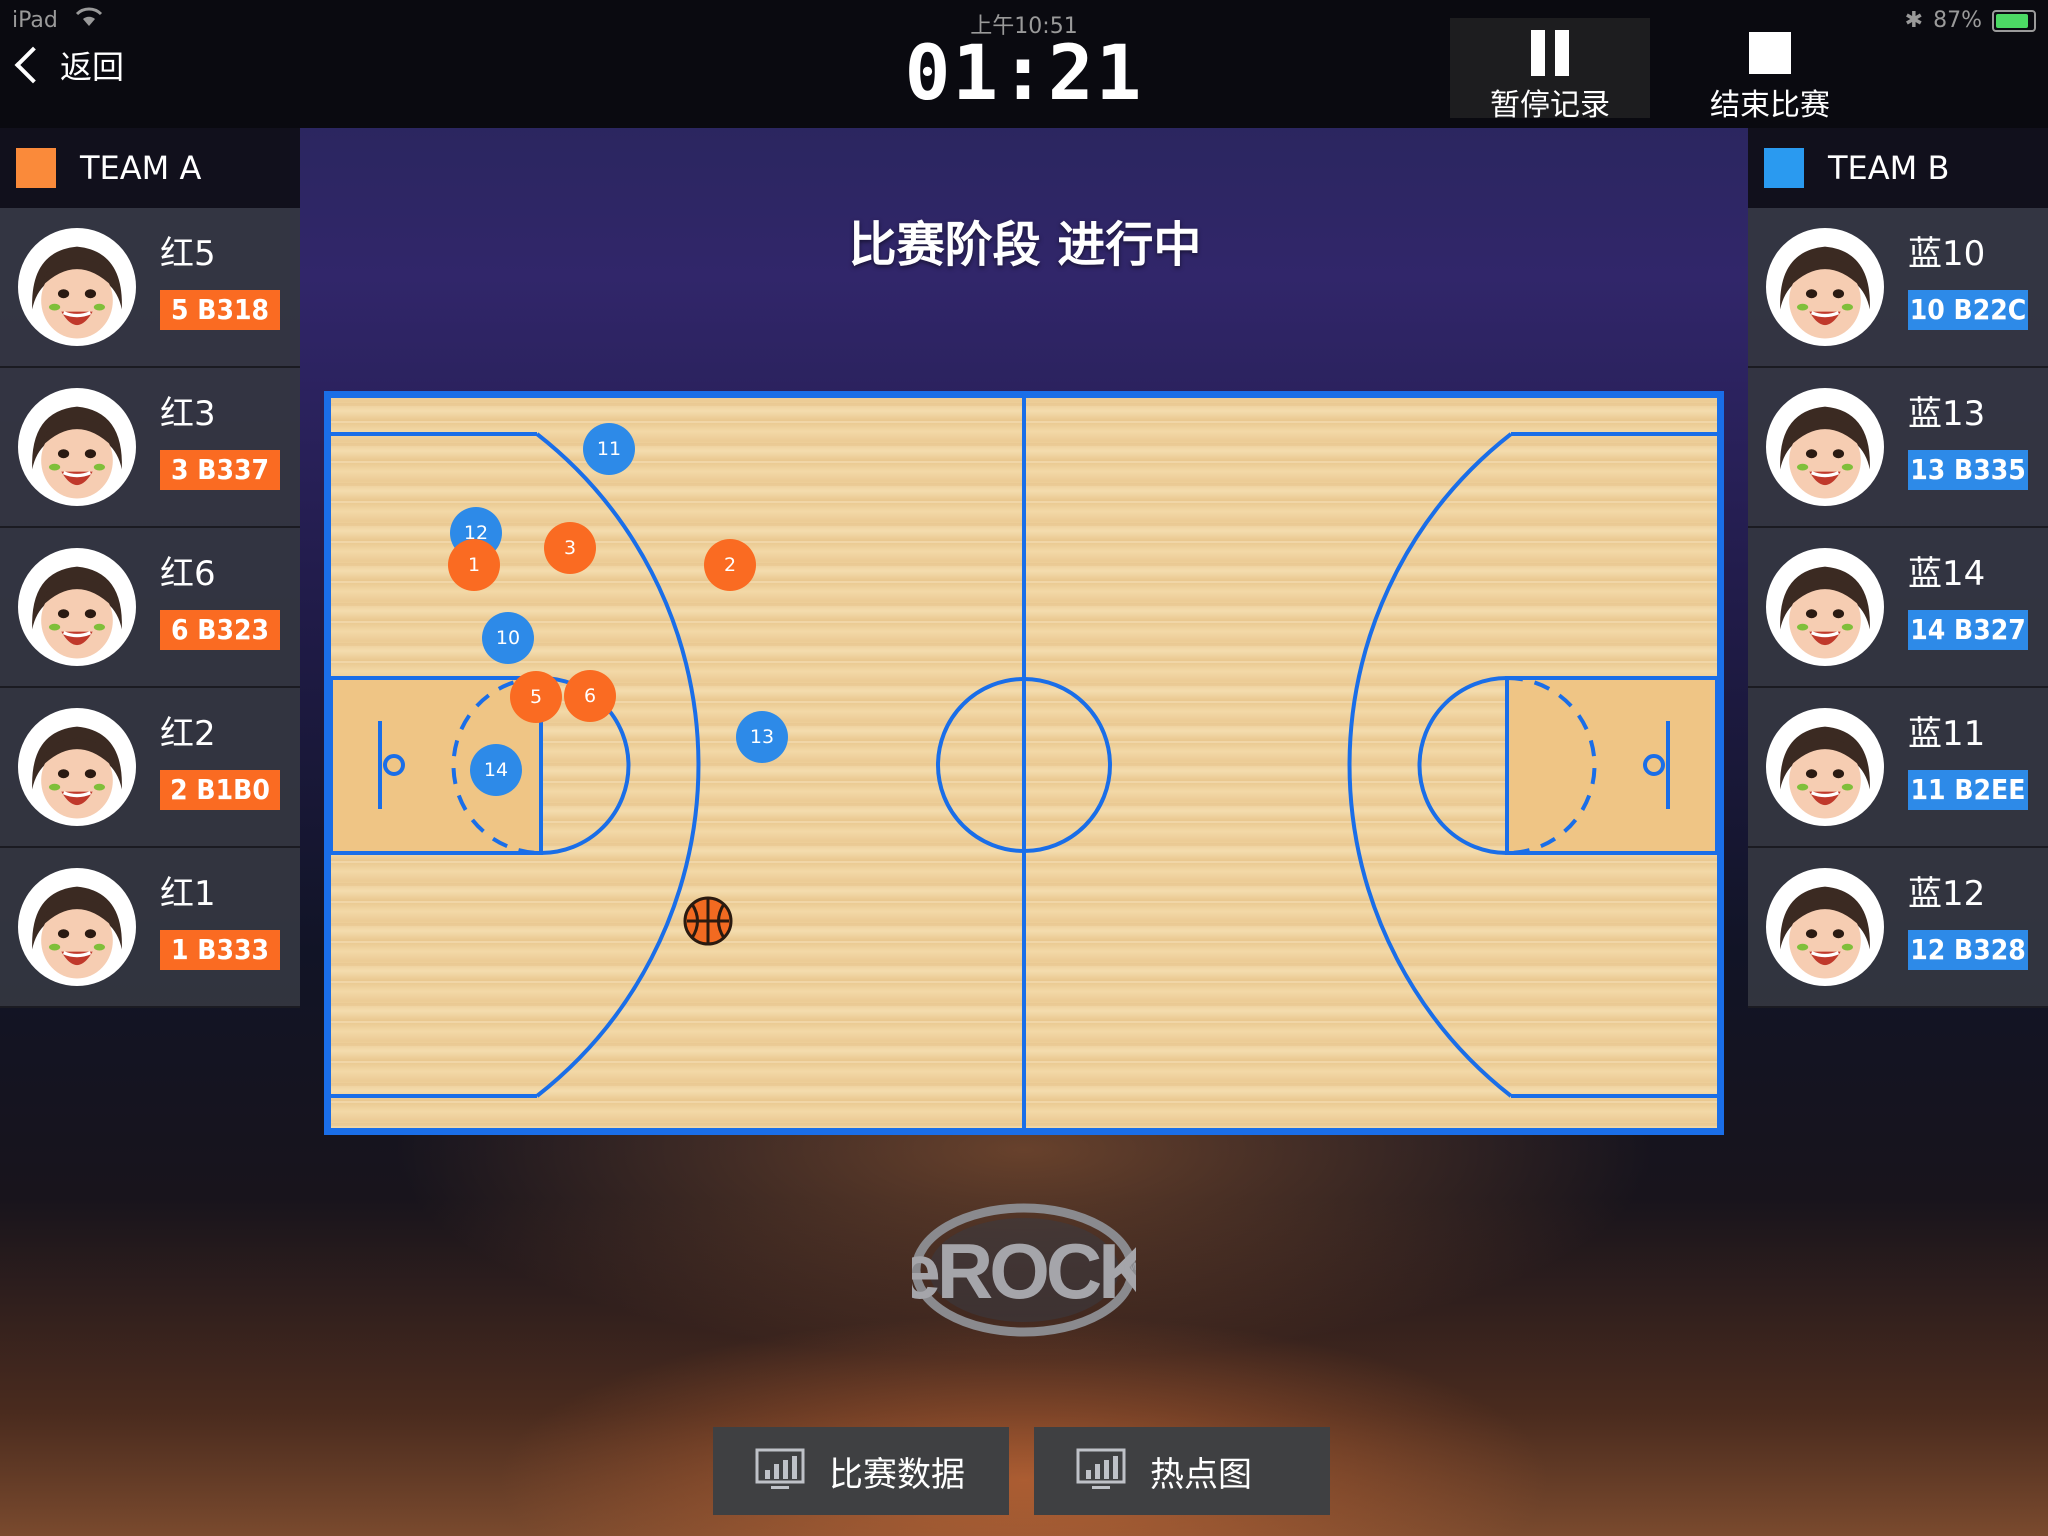 Image resolution: width=2048 pixels, height=1536 pixels. What do you see at coordinates (1550, 105) in the screenshot?
I see `pause-record-label: 暂停记录` at bounding box center [1550, 105].